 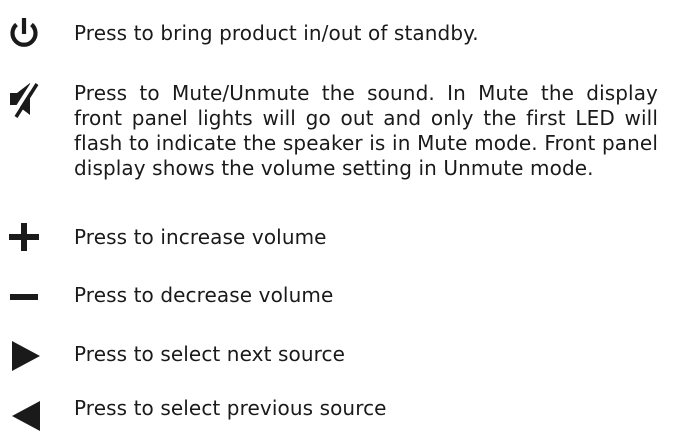 What do you see at coordinates (230, 408) in the screenshot?
I see `previous-source-description: Press to select previous source` at bounding box center [230, 408].